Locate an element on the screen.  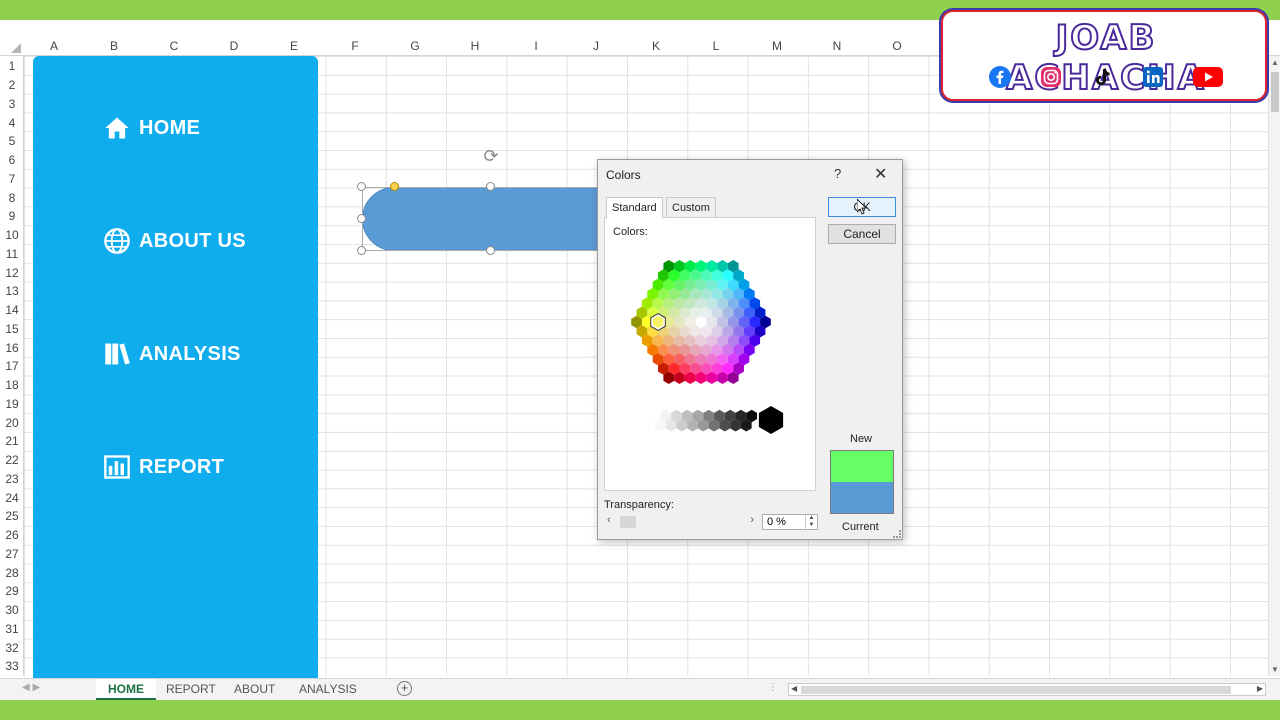
select-all-corner is located at coordinates (12, 46).